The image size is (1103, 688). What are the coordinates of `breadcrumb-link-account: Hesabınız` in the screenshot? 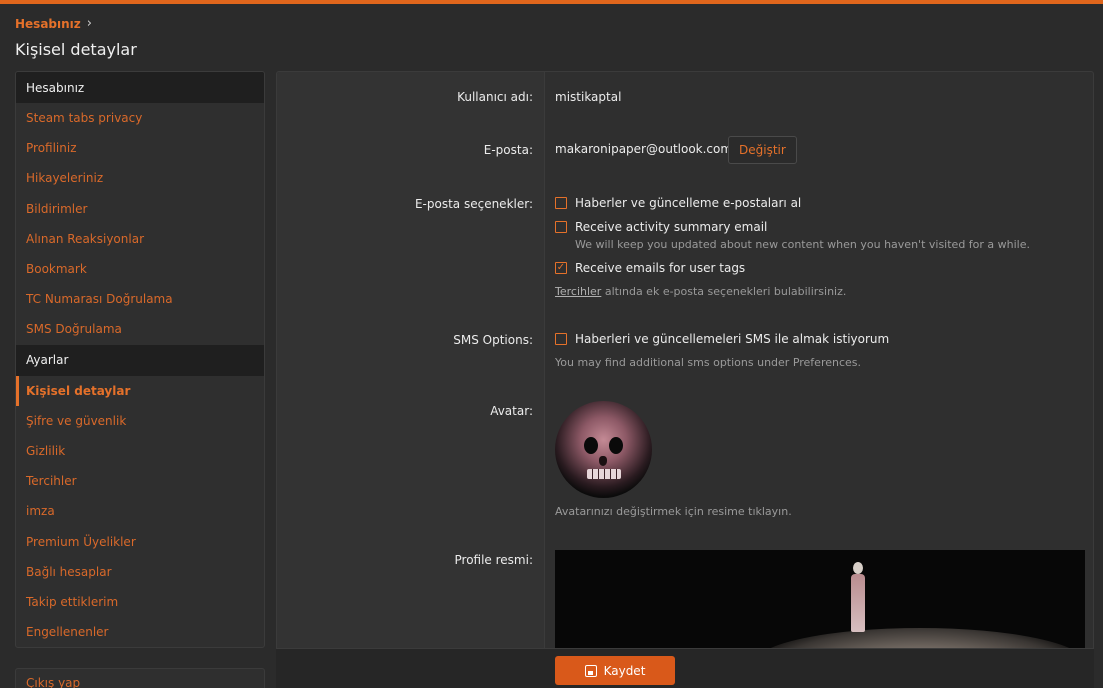 It's located at (48, 24).